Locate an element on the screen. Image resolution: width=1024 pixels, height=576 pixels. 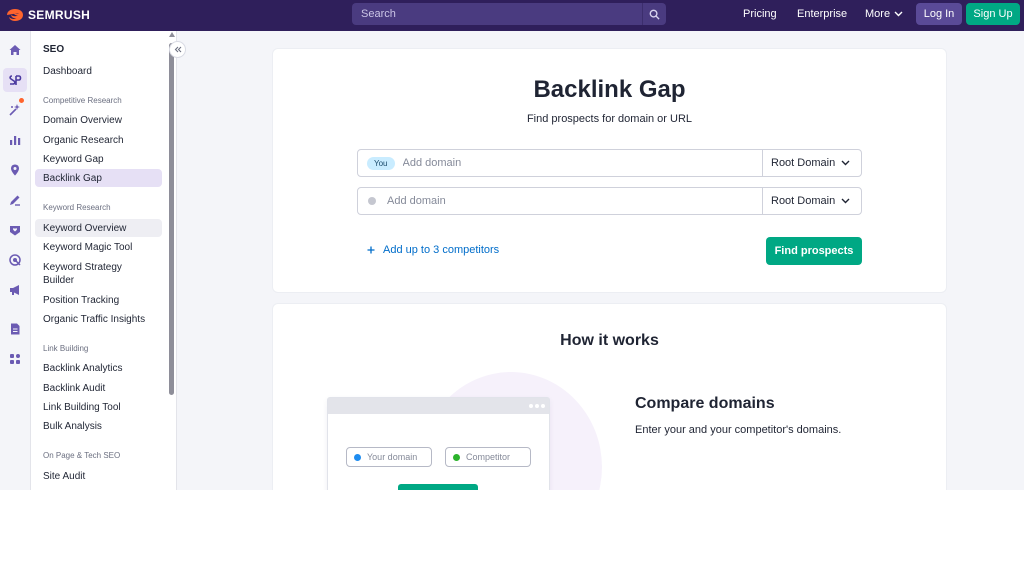
rail-content is located at coordinates (15, 200).